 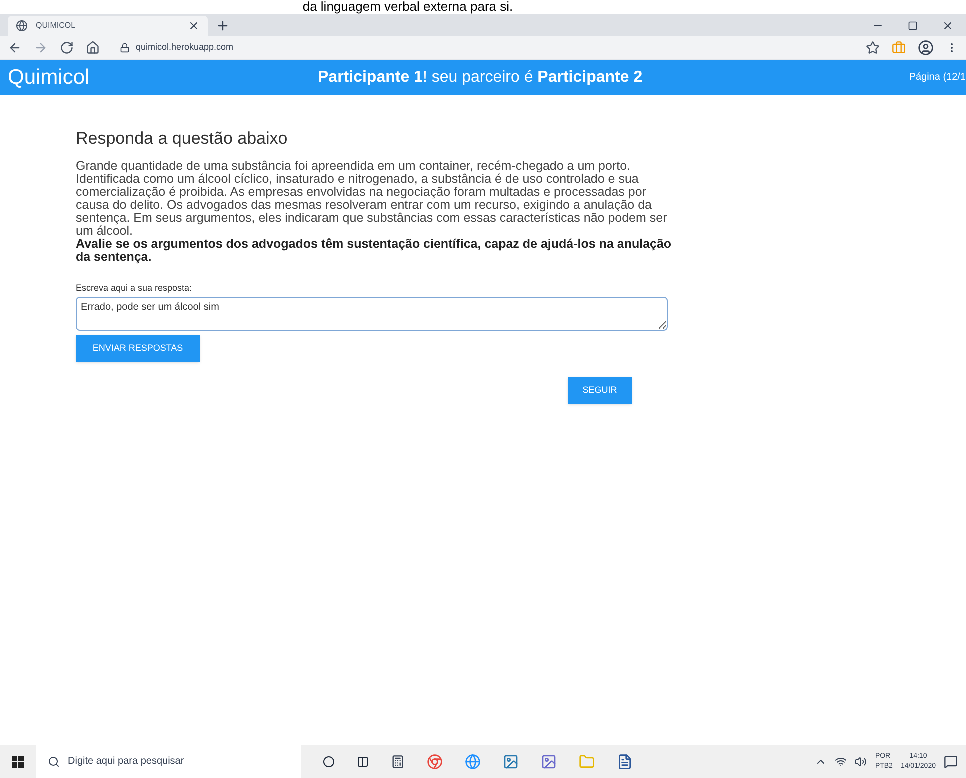 What do you see at coordinates (67, 47) in the screenshot?
I see `reload-icon` at bounding box center [67, 47].